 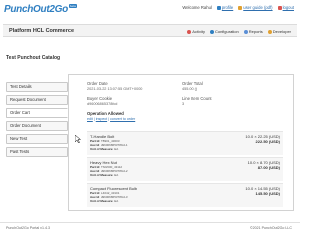 I want to click on order-total-value: 455.00 (), so click(x=190, y=89).